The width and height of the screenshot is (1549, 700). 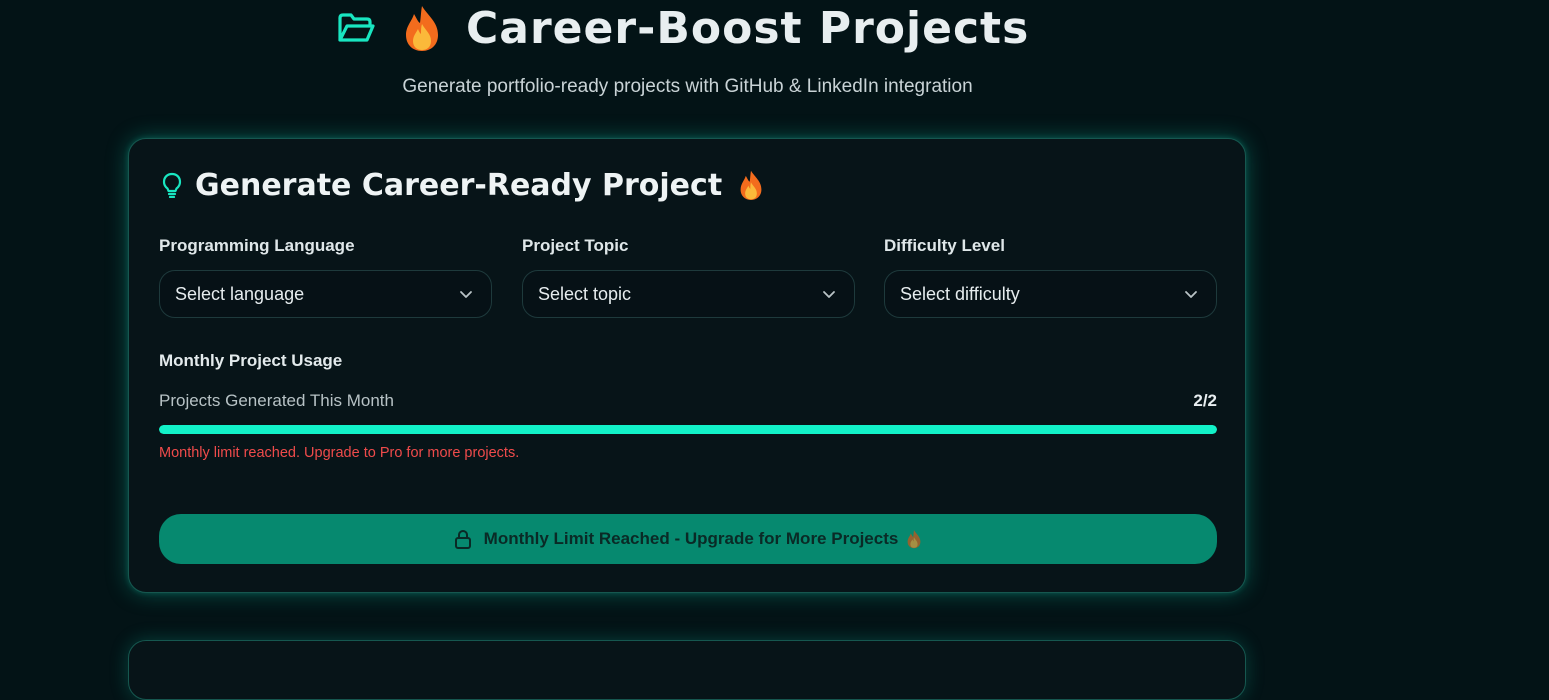 I want to click on usage-progress-bar, so click(x=688, y=429).